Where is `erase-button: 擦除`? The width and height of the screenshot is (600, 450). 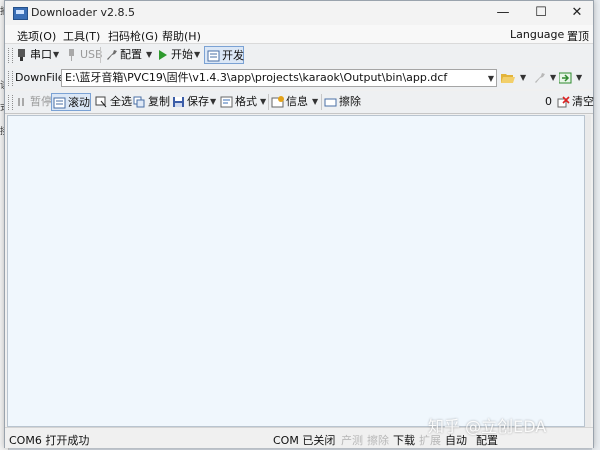 erase-button: 擦除 is located at coordinates (342, 102).